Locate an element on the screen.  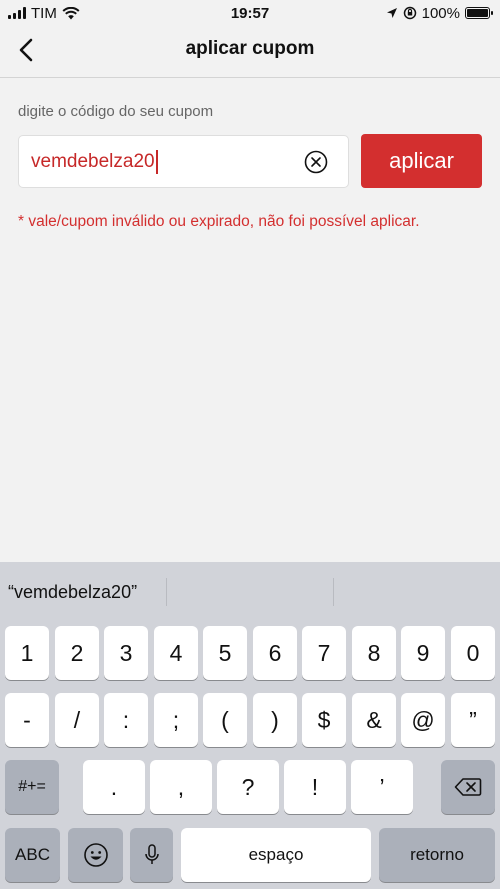
battery-percent: 100% is located at coordinates (440, 13).